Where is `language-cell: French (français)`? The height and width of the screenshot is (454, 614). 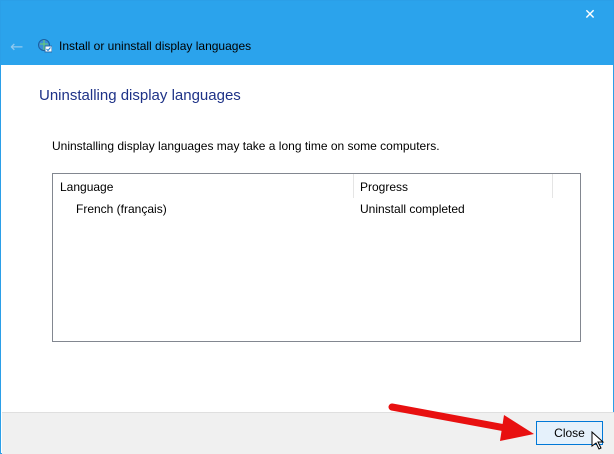 language-cell: French (français) is located at coordinates (121, 209).